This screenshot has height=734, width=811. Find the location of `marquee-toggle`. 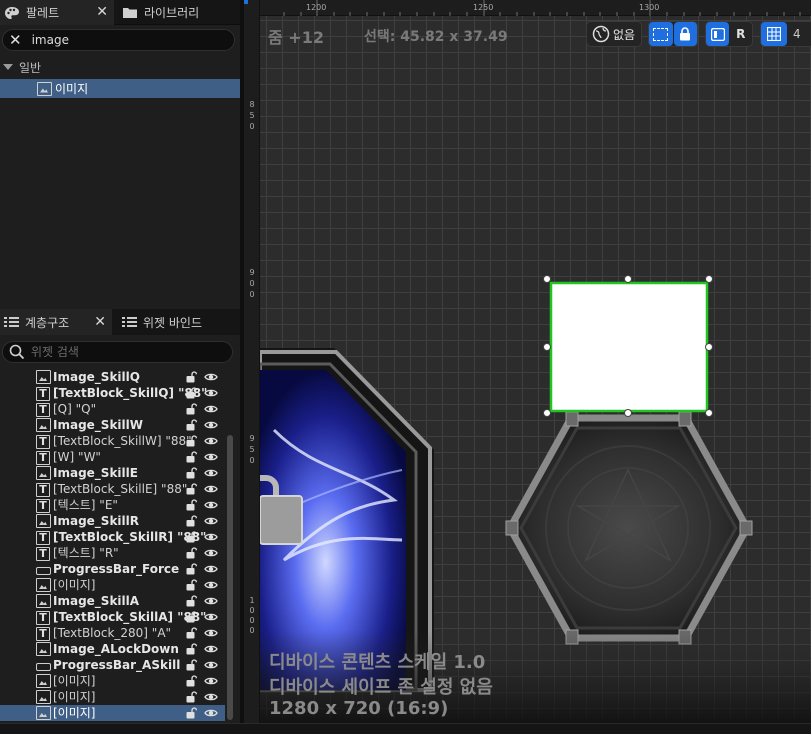

marquee-toggle is located at coordinates (661, 34).